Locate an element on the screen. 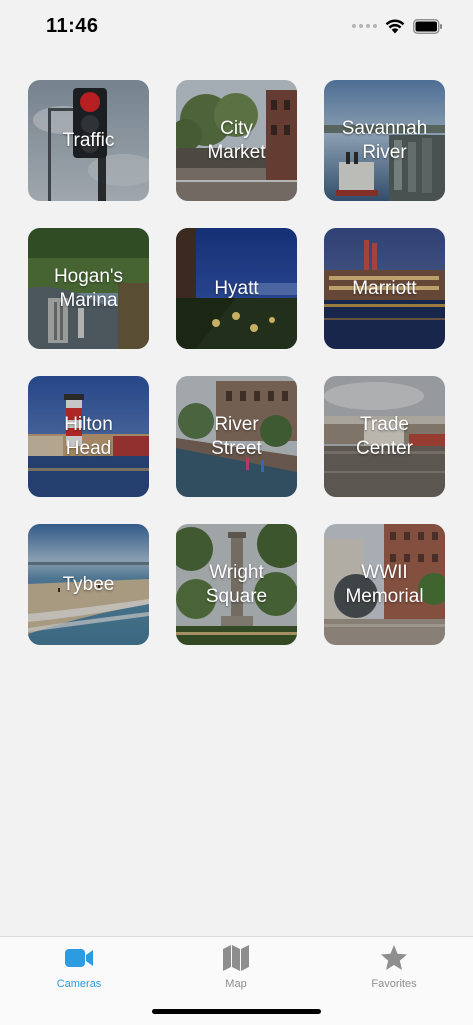  camera-tile-wright-square: Wright Square is located at coordinates (236, 584).